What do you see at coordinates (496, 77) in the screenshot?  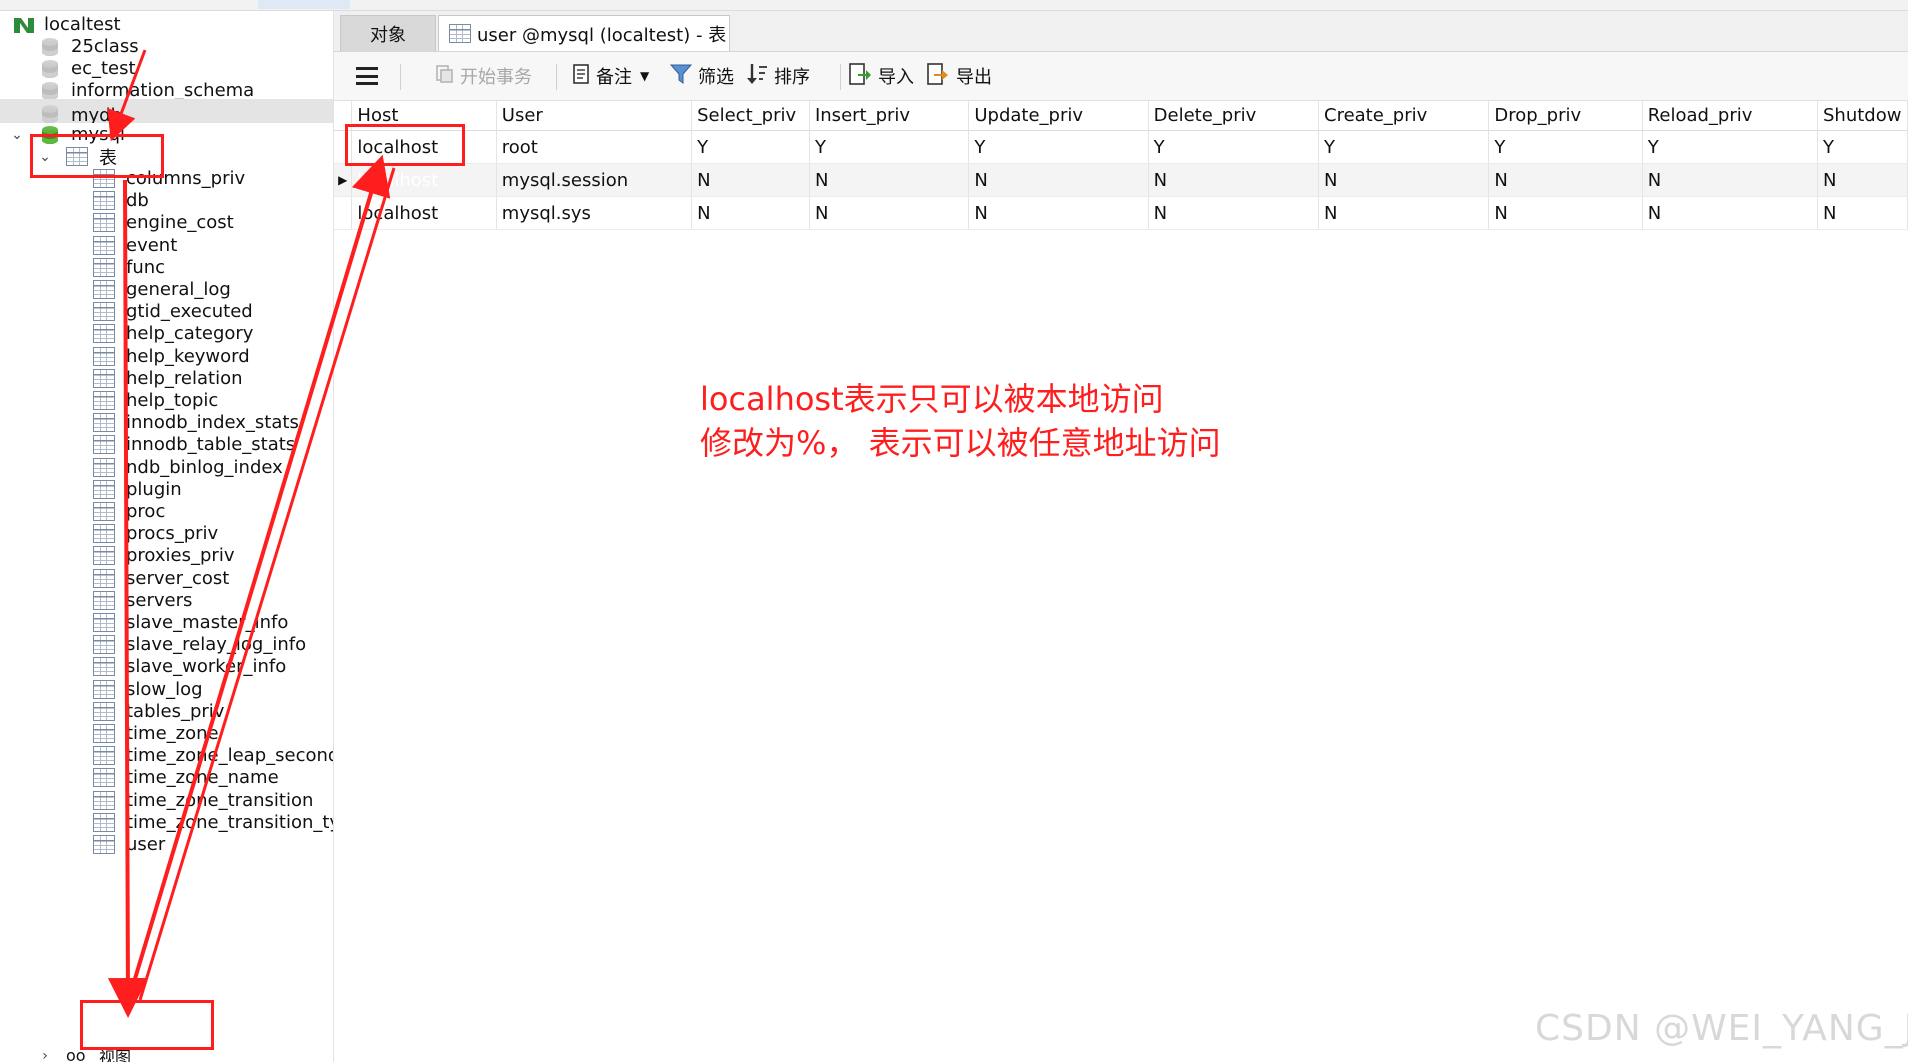 I see `toolbar-label: 开始事务` at bounding box center [496, 77].